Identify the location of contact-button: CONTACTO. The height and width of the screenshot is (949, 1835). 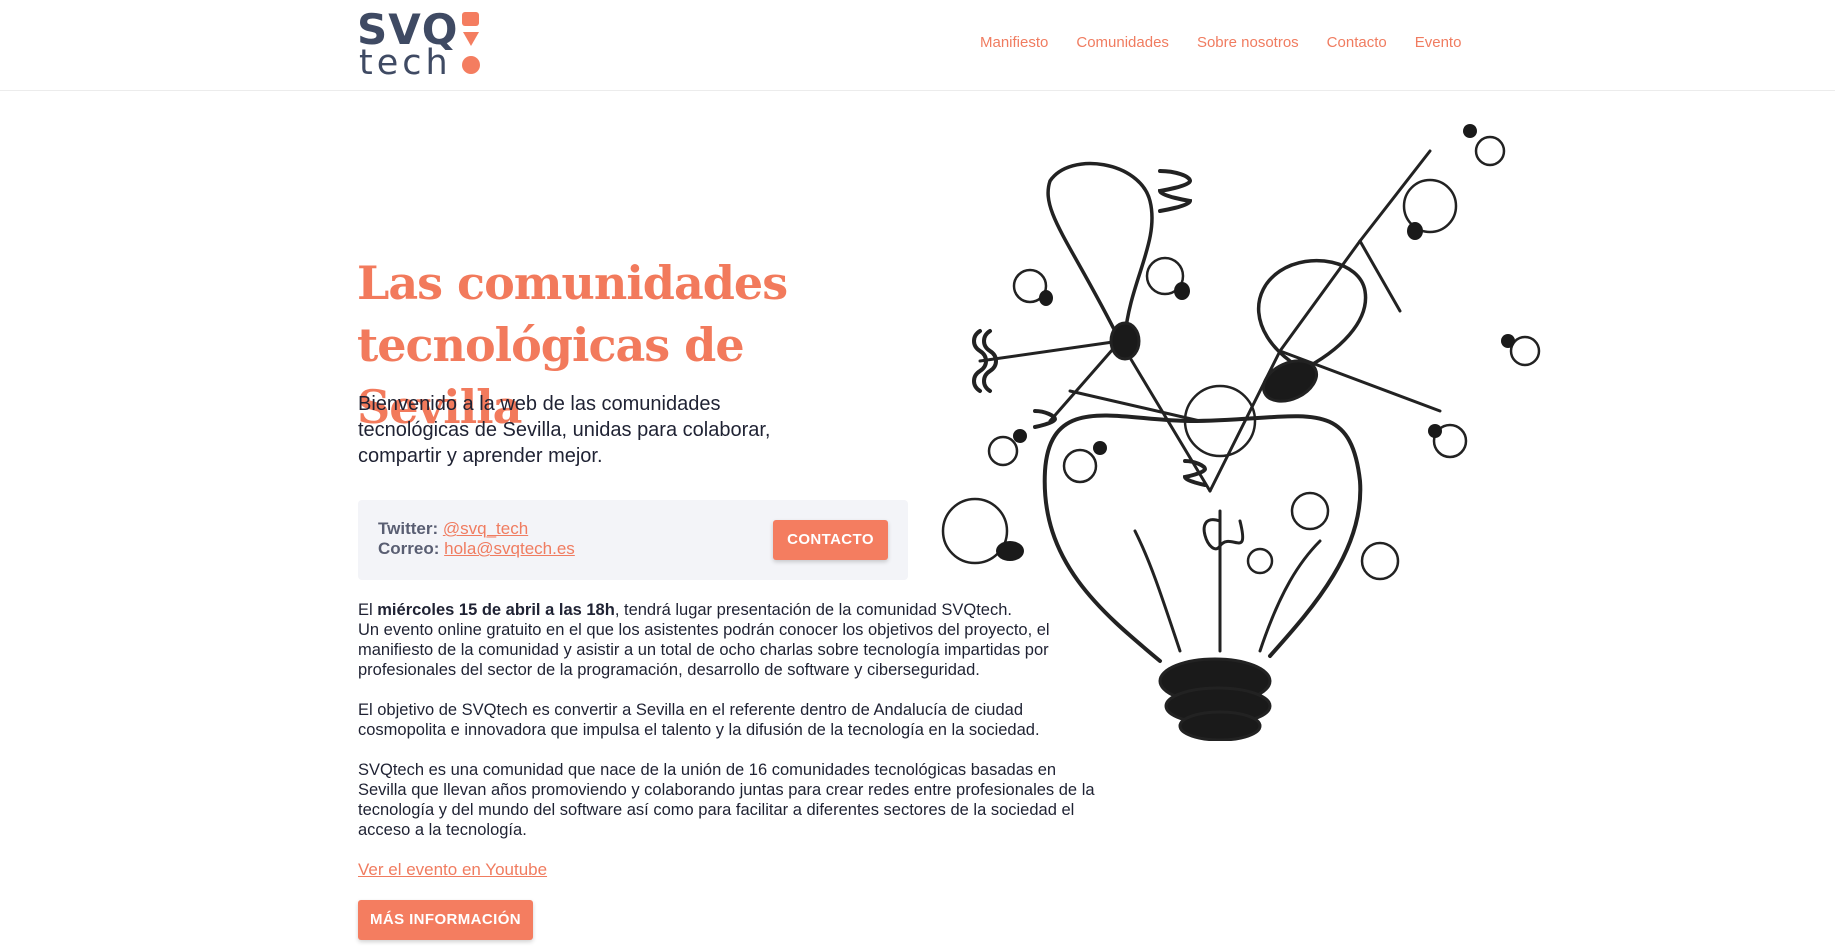
(830, 540).